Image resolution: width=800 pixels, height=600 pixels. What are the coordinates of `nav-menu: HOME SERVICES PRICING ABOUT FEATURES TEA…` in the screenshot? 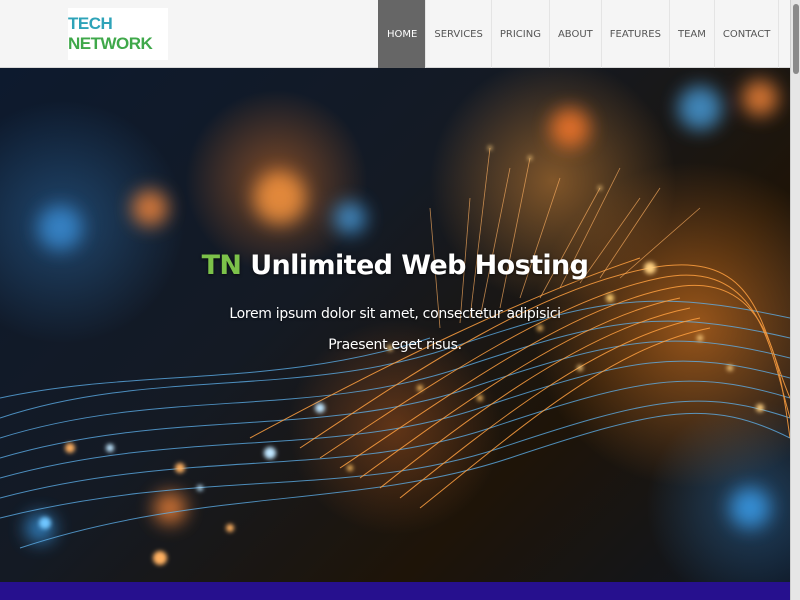 It's located at (579, 34).